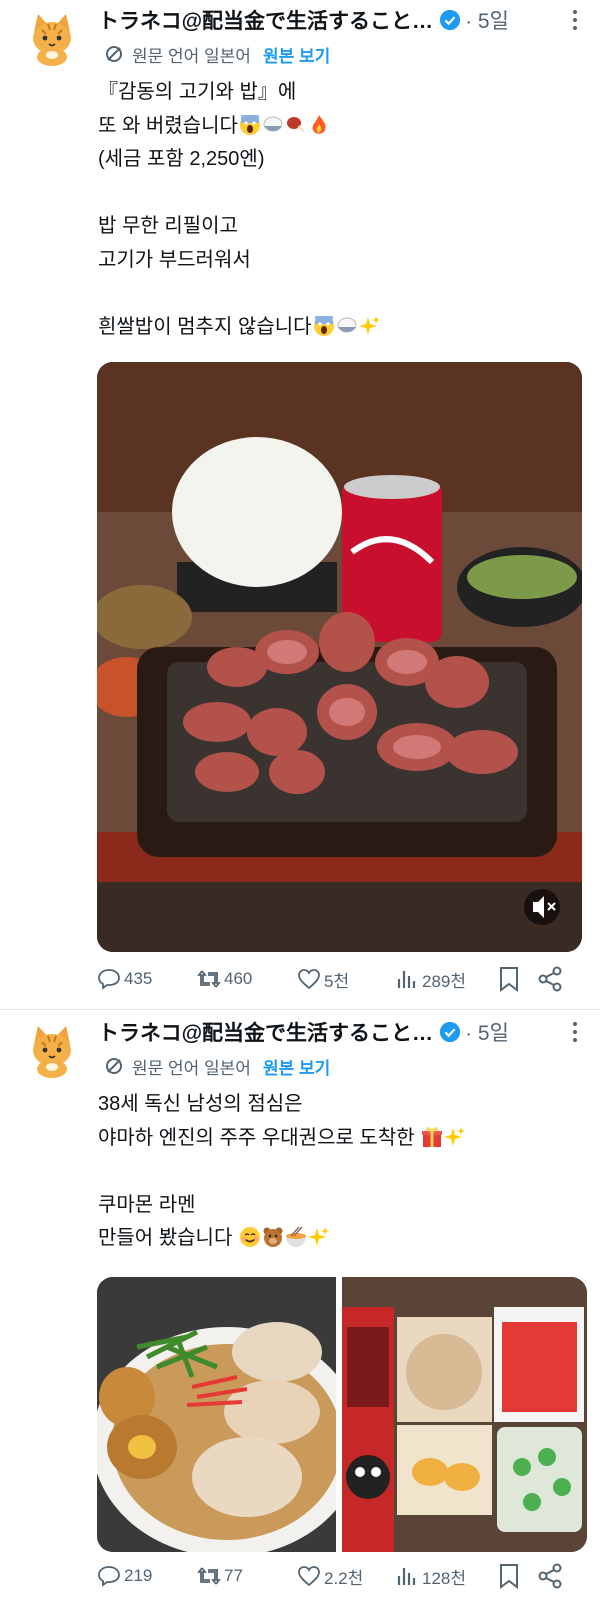 The height and width of the screenshot is (1600, 600). What do you see at coordinates (181, 159) in the screenshot?
I see `text-line: (세금 포함 2,250엔)` at bounding box center [181, 159].